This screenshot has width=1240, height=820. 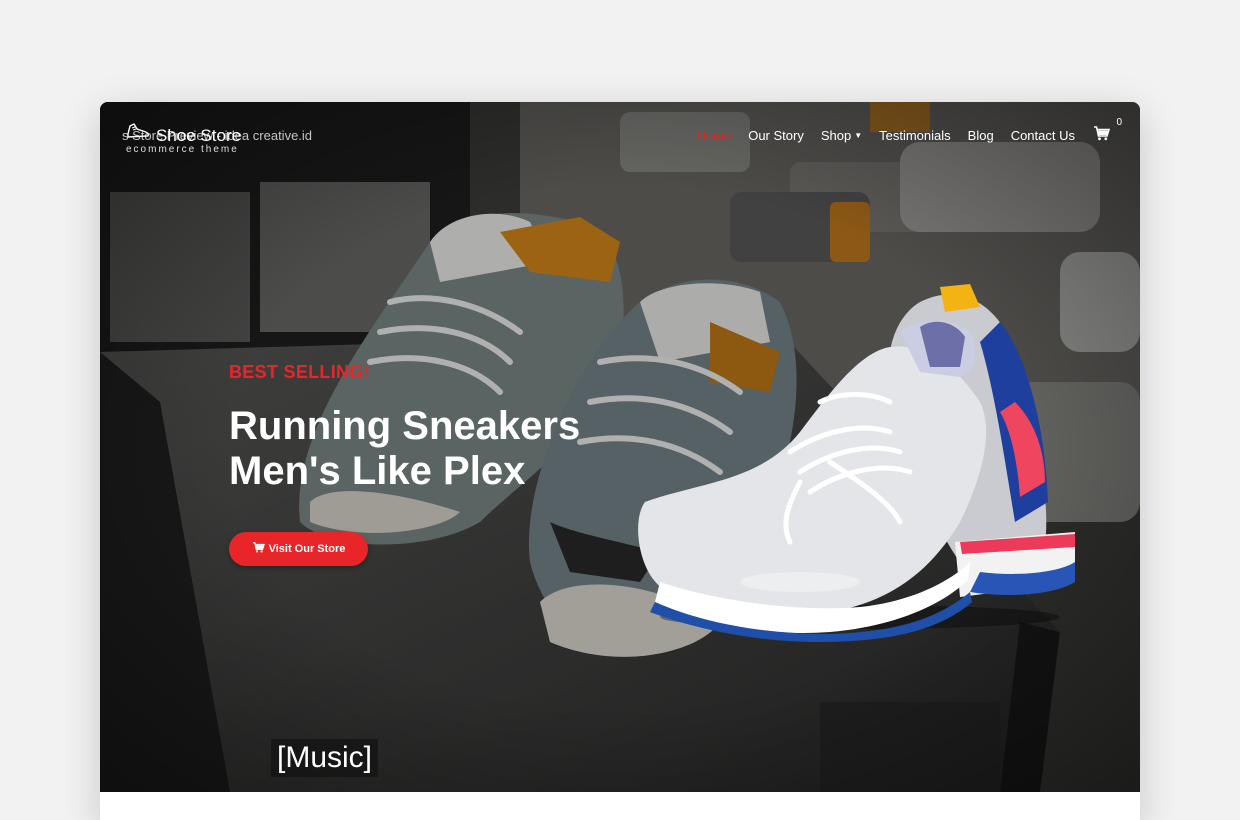 What do you see at coordinates (299, 372) in the screenshot?
I see `hero-kicker: BEST SELLING!` at bounding box center [299, 372].